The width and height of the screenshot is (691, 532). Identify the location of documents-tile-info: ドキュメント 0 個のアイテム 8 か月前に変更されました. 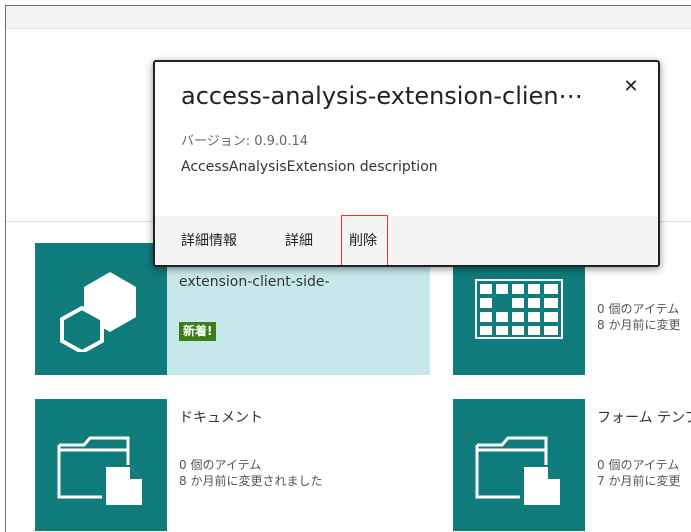
(298, 465).